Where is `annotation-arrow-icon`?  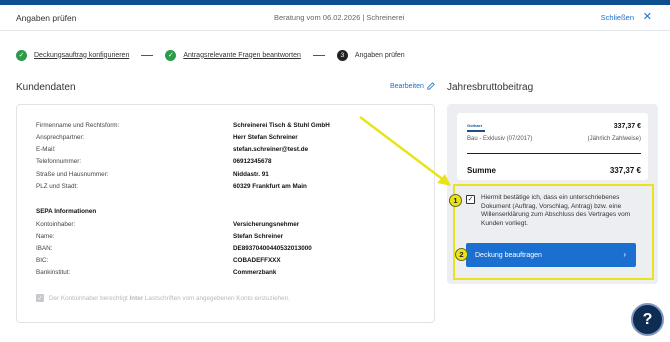 annotation-arrow-icon is located at coordinates (405, 151).